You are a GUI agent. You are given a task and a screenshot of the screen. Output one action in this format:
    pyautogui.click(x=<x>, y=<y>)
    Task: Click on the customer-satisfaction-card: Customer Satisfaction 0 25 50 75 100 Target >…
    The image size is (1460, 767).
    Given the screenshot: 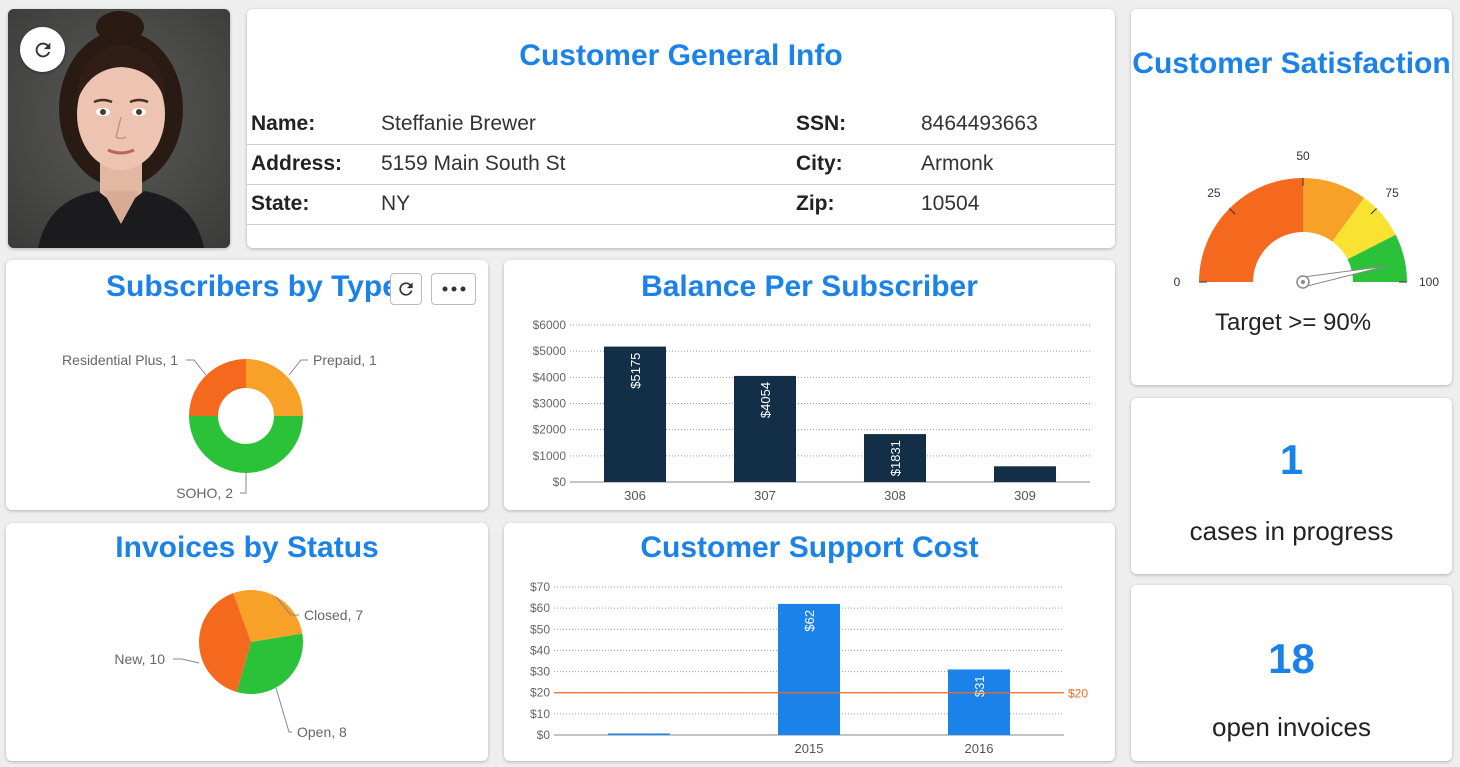 What is the action you would take?
    pyautogui.click(x=1291, y=197)
    